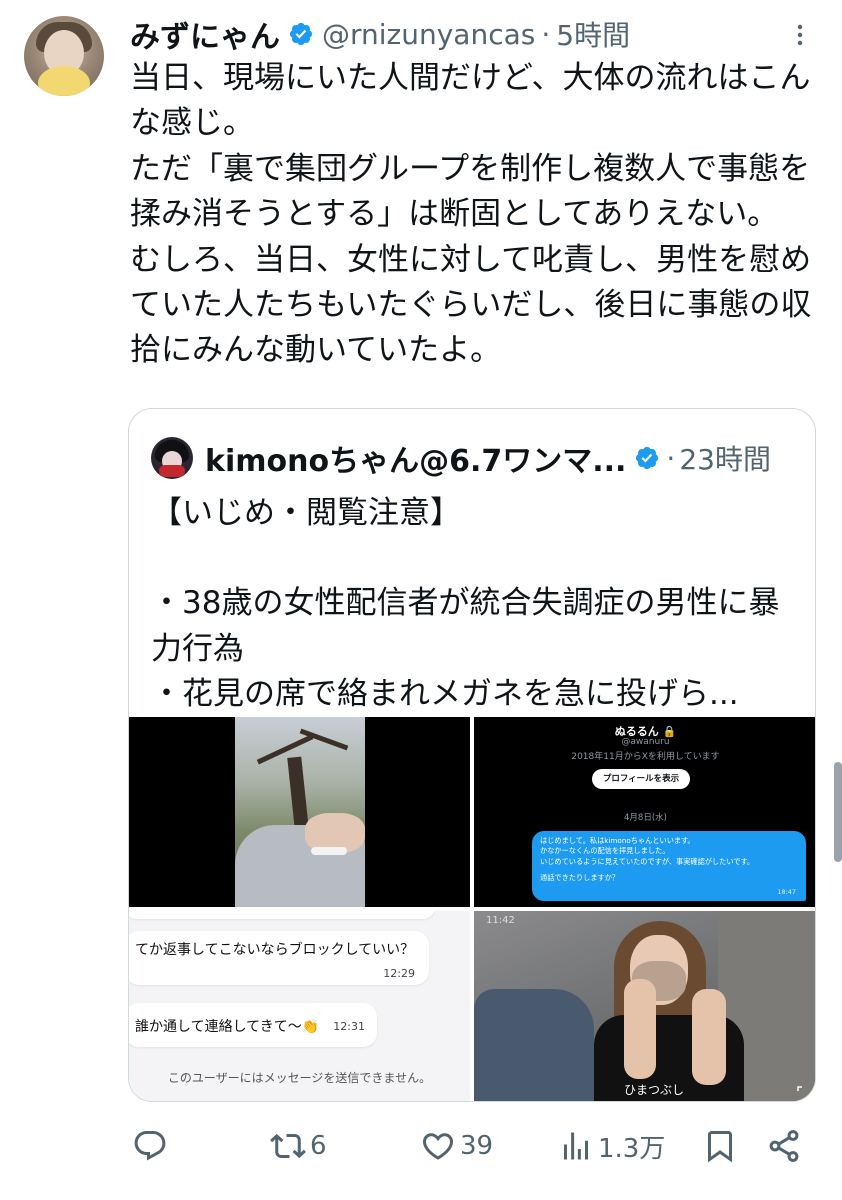 The width and height of the screenshot is (842, 1200). Describe the element at coordinates (349, 1026) in the screenshot. I see `chat-message-time: 12:31` at that location.